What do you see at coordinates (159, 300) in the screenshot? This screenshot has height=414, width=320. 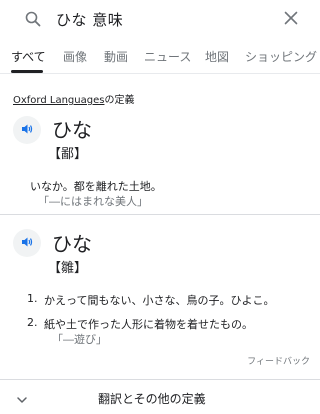 I see `definition-text: かえって間もない、小さな、鳥の子。ひよこ。` at bounding box center [159, 300].